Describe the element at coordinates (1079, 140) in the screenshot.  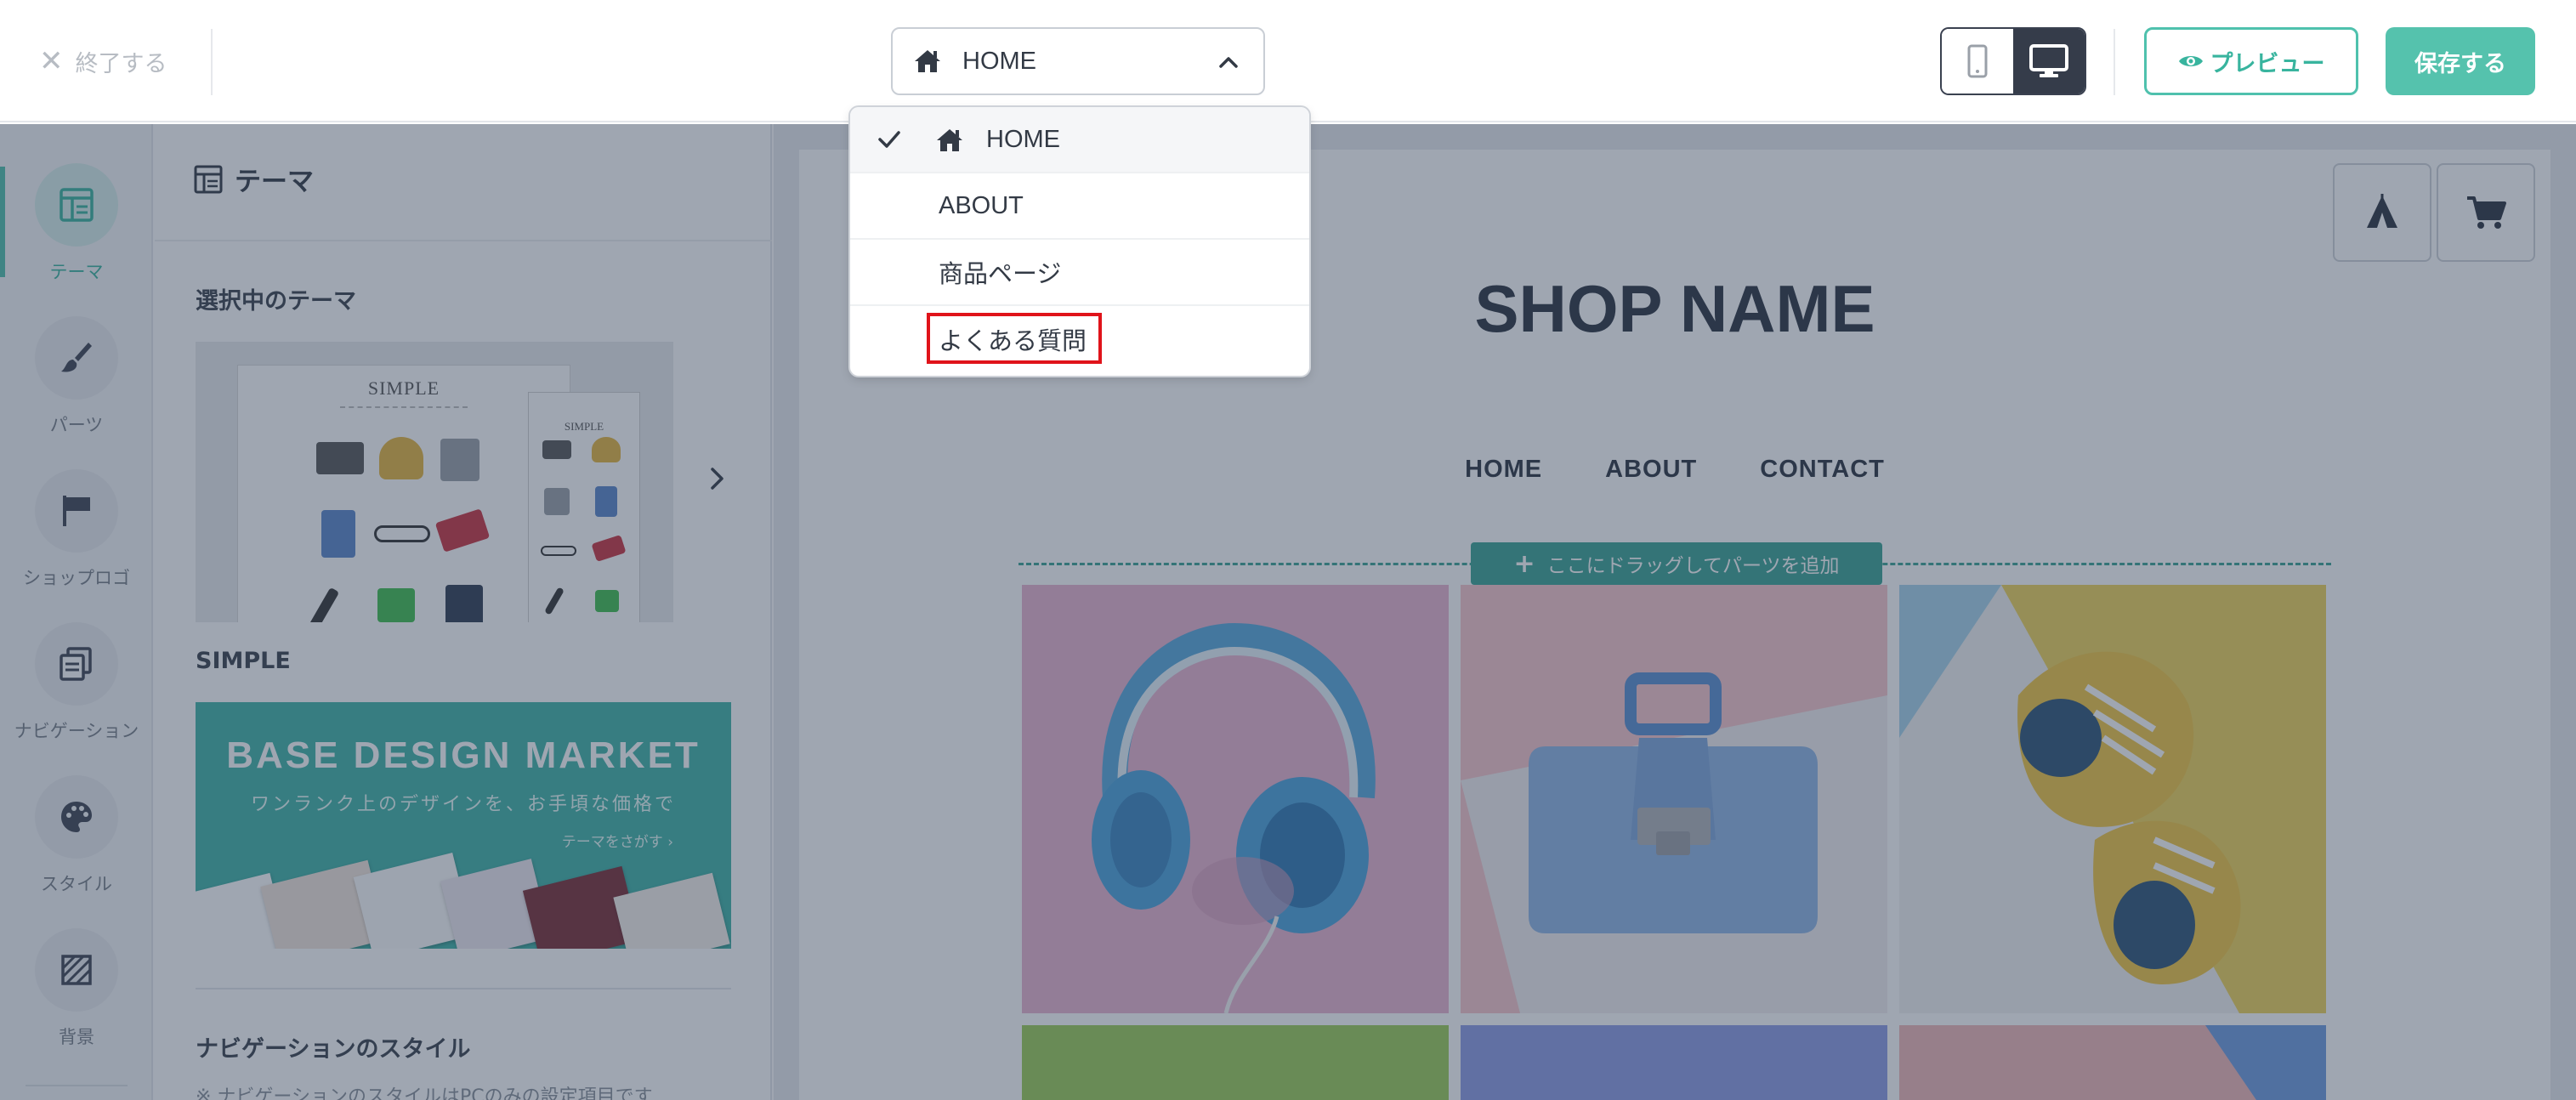
I see `dropdown-item-home: HOME` at that location.